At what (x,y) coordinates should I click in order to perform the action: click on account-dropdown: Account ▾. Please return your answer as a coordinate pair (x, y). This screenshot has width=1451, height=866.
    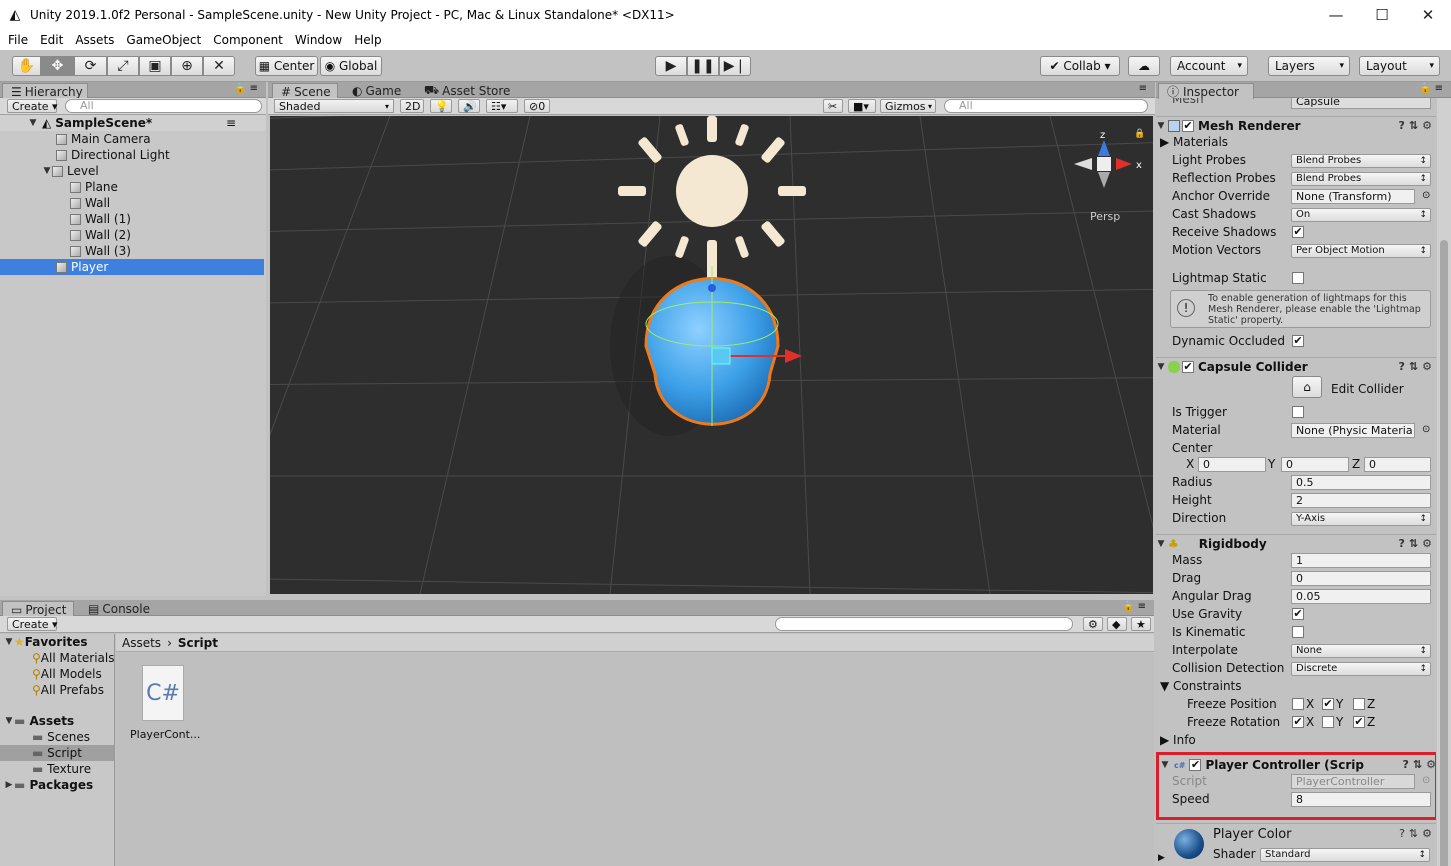
    Looking at the image, I should click on (1209, 66).